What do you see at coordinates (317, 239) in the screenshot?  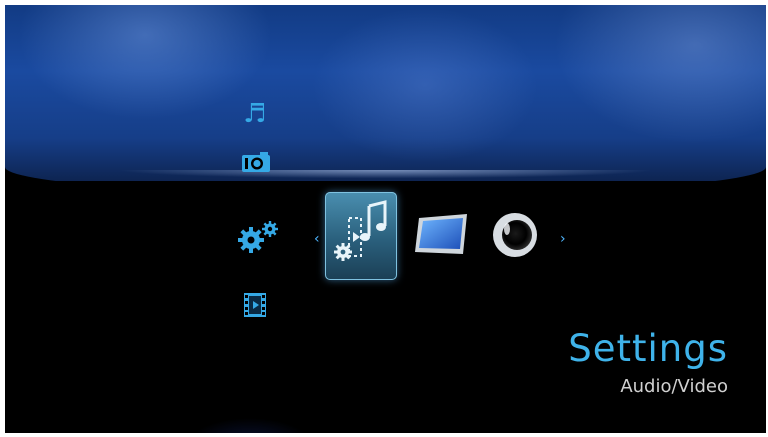 I see `scroll-left-arrow: ‹` at bounding box center [317, 239].